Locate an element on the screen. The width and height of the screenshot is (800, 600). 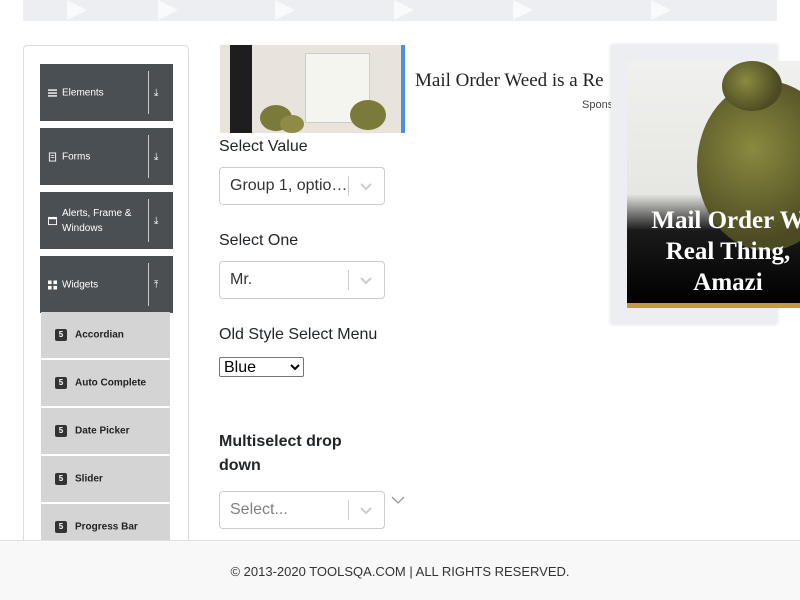
sidebar-group-alerts: Alerts, Frame & Windows ⤓ is located at coordinates (106, 220).